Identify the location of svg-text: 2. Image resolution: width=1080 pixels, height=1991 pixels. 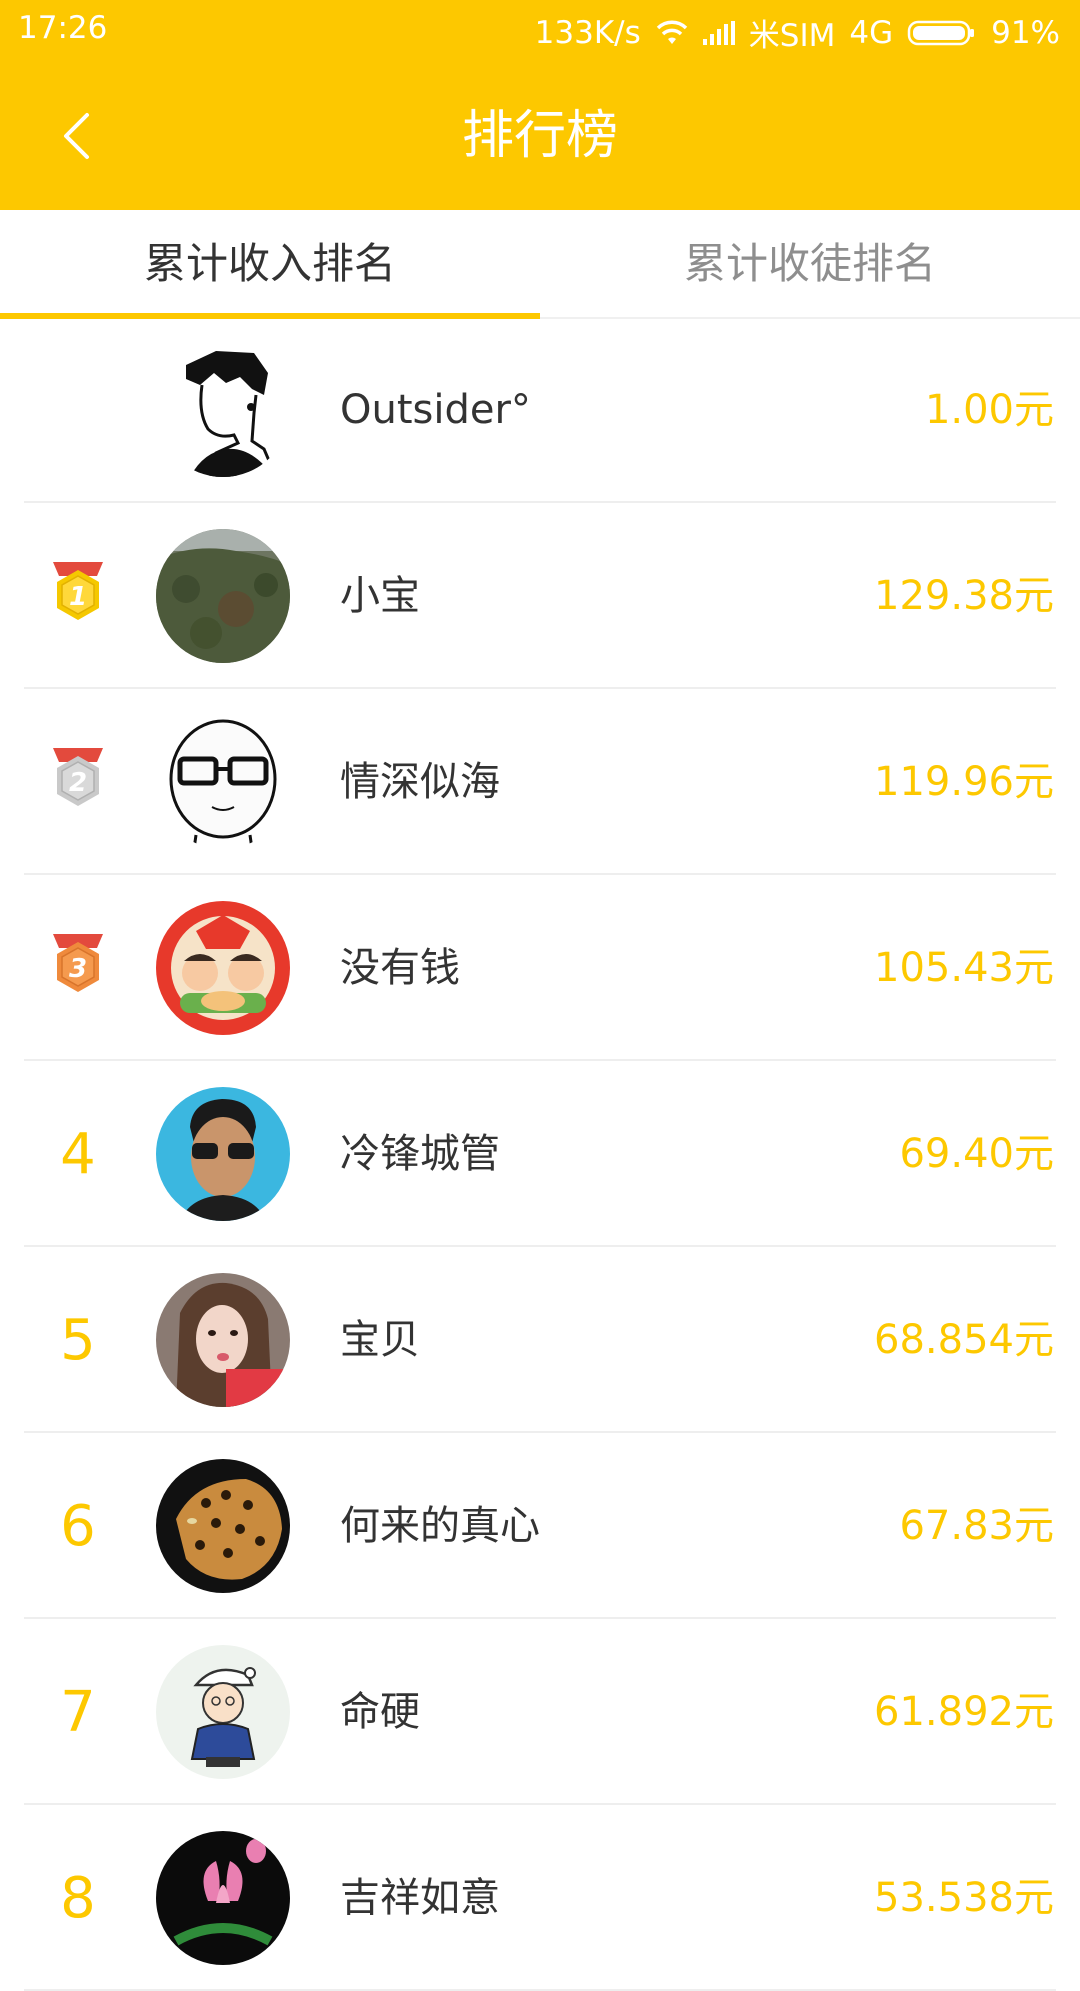
(78, 783).